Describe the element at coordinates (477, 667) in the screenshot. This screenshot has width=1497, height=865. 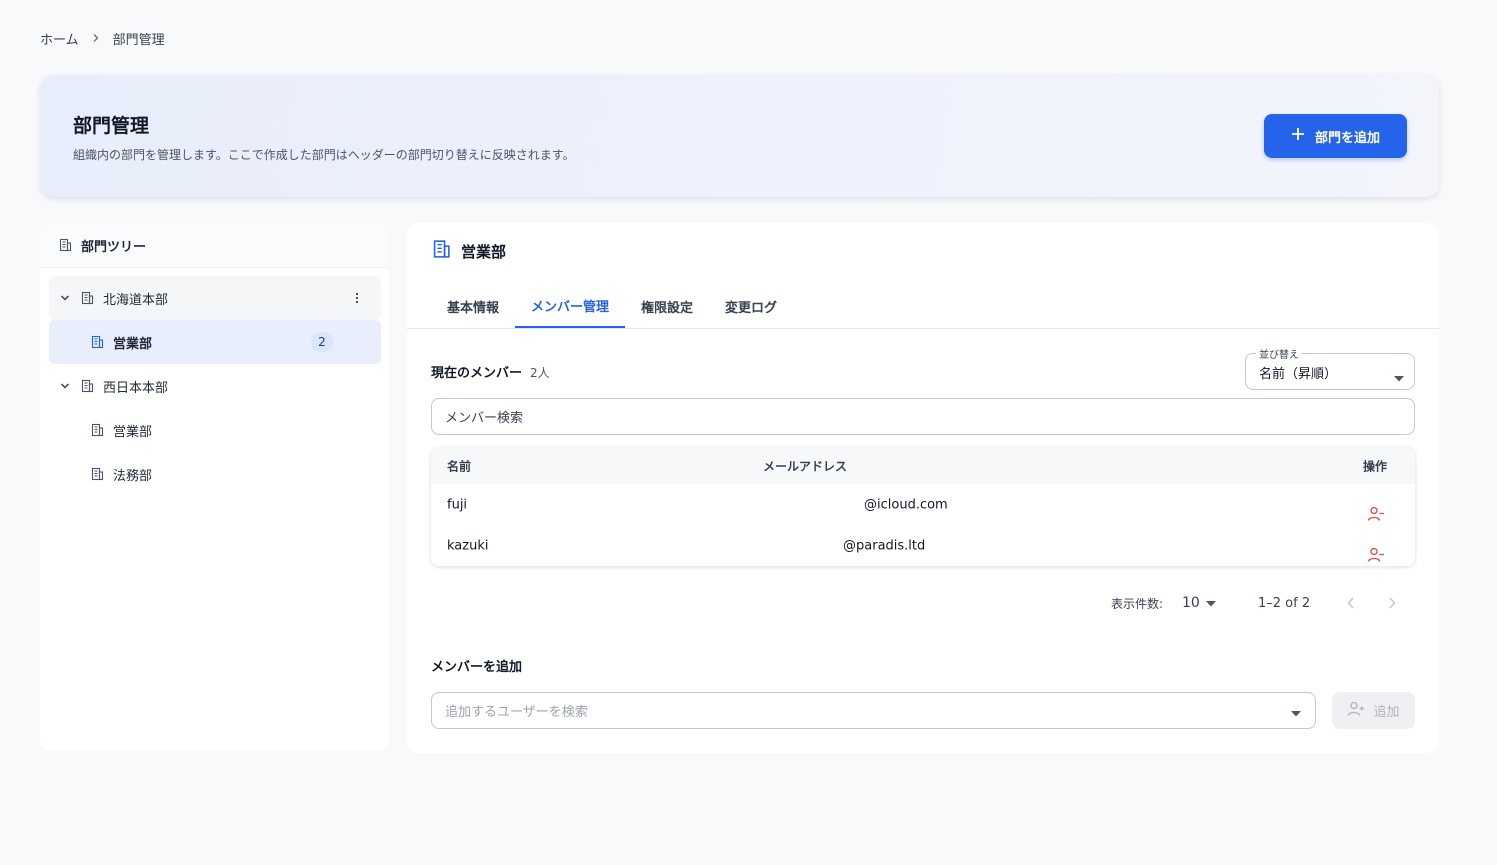
I see `add-member-title: メンバーを追加` at that location.